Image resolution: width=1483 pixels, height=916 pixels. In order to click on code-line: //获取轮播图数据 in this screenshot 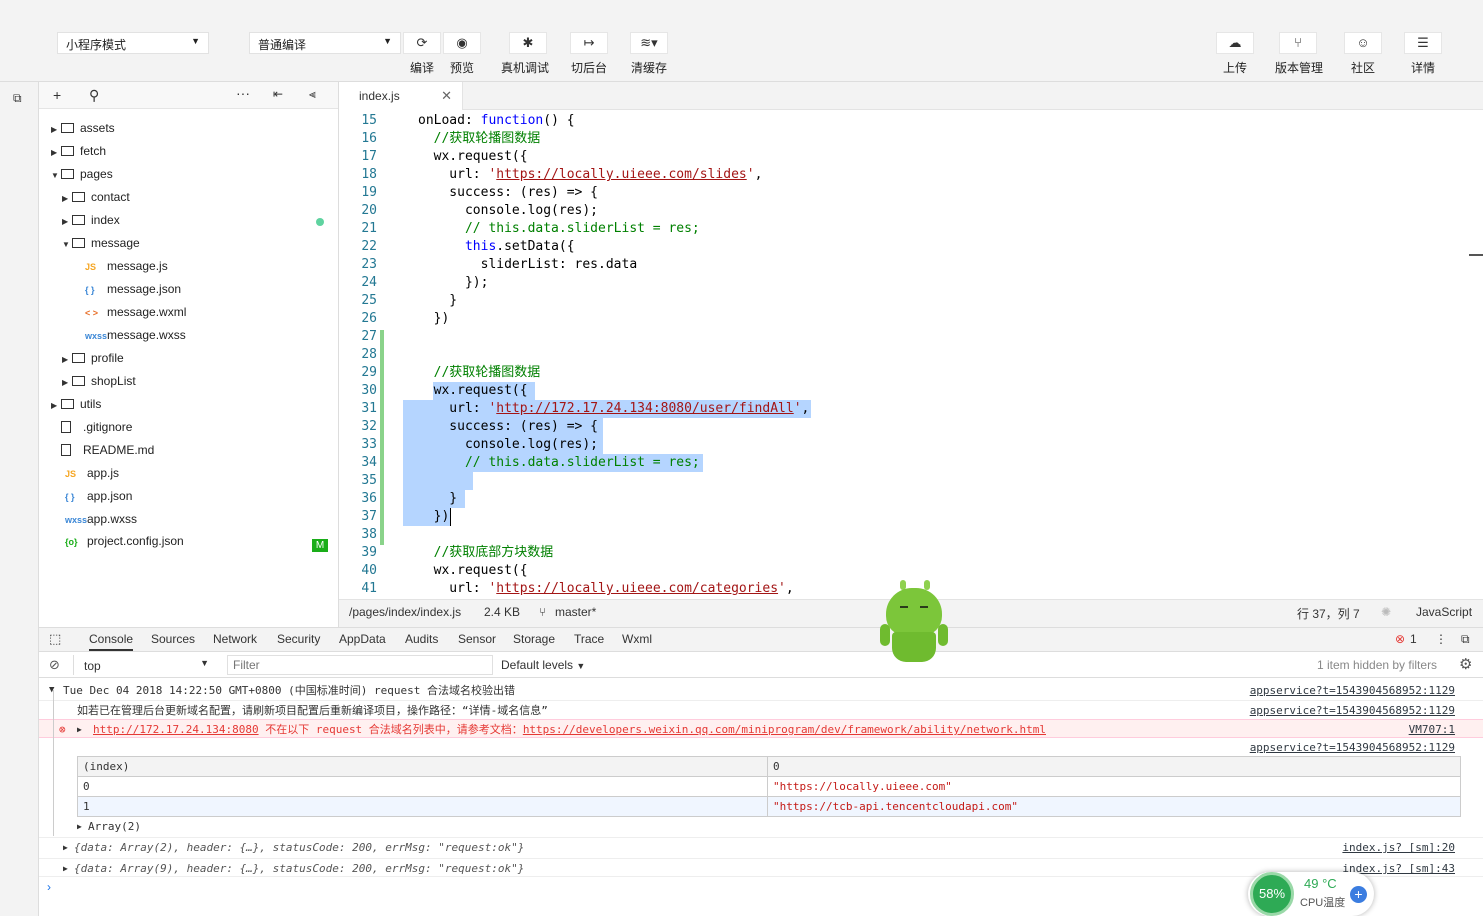, I will do `click(479, 139)`.